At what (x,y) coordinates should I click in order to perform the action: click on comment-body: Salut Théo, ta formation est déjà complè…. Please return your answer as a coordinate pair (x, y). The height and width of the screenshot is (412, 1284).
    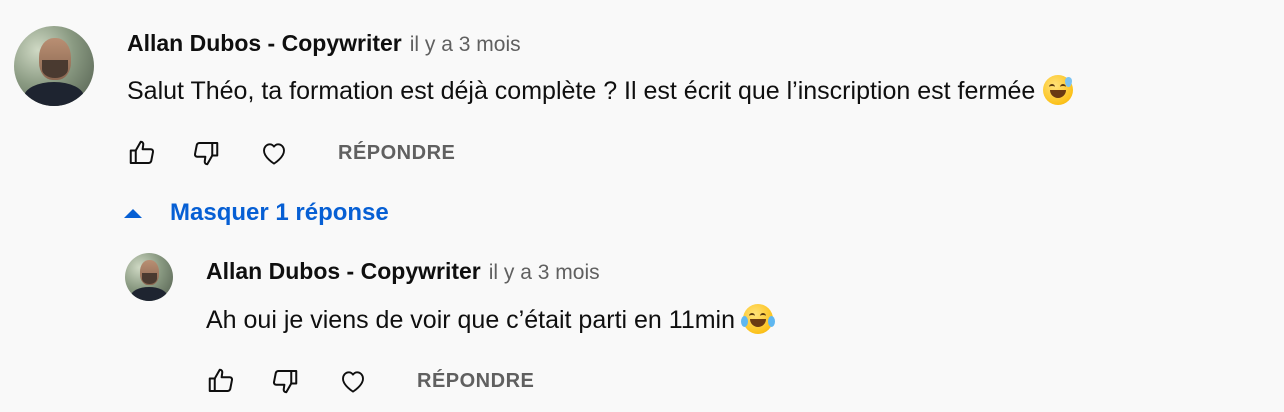
    Looking at the image, I should click on (581, 91).